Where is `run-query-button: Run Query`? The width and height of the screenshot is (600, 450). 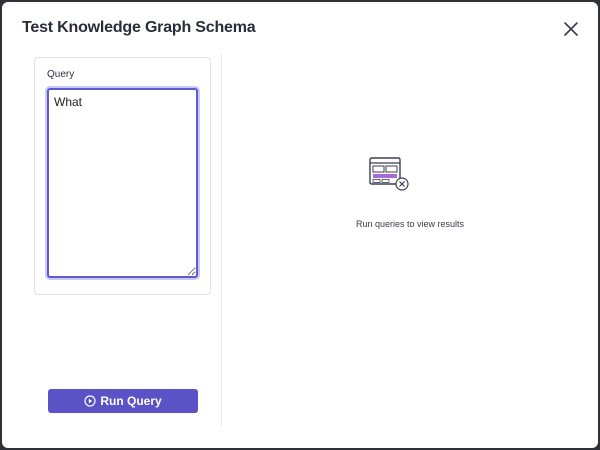
run-query-button: Run Query is located at coordinates (123, 401).